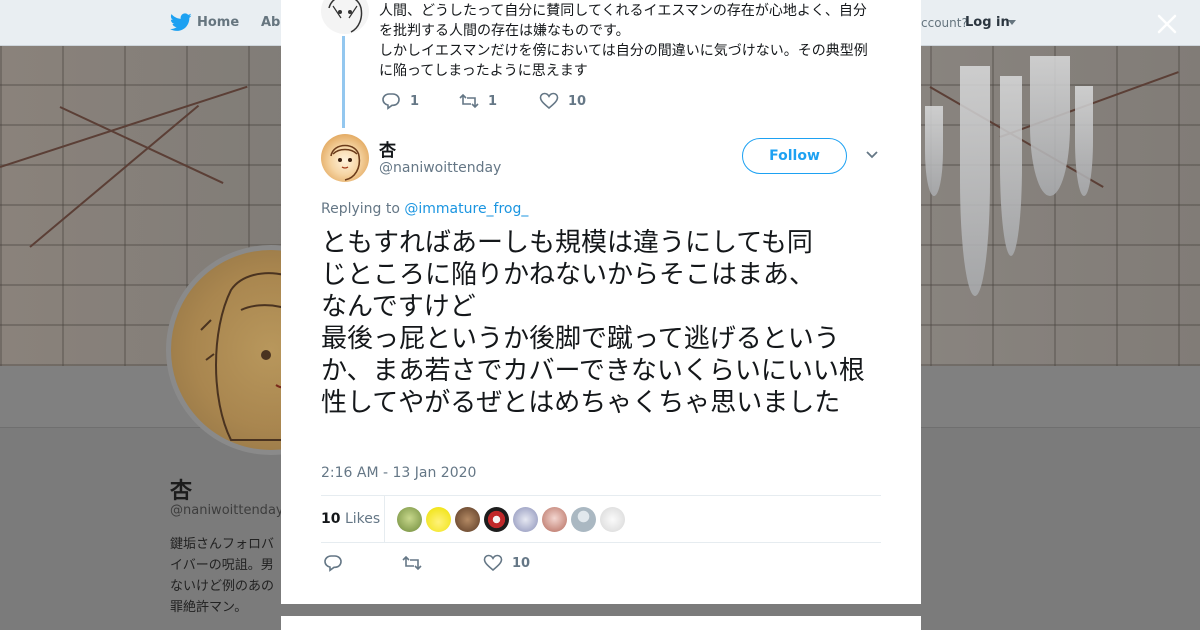 This screenshot has width=1200, height=630. What do you see at coordinates (440, 168) in the screenshot?
I see `author-handle: @naniwoittenday` at bounding box center [440, 168].